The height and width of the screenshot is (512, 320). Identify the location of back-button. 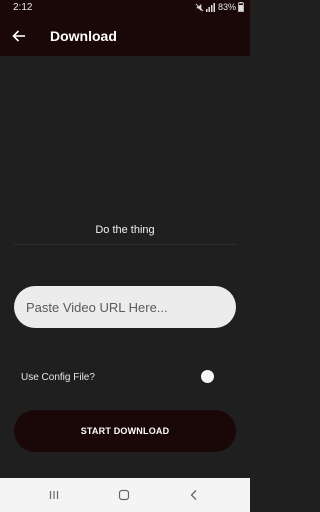
(19, 36).